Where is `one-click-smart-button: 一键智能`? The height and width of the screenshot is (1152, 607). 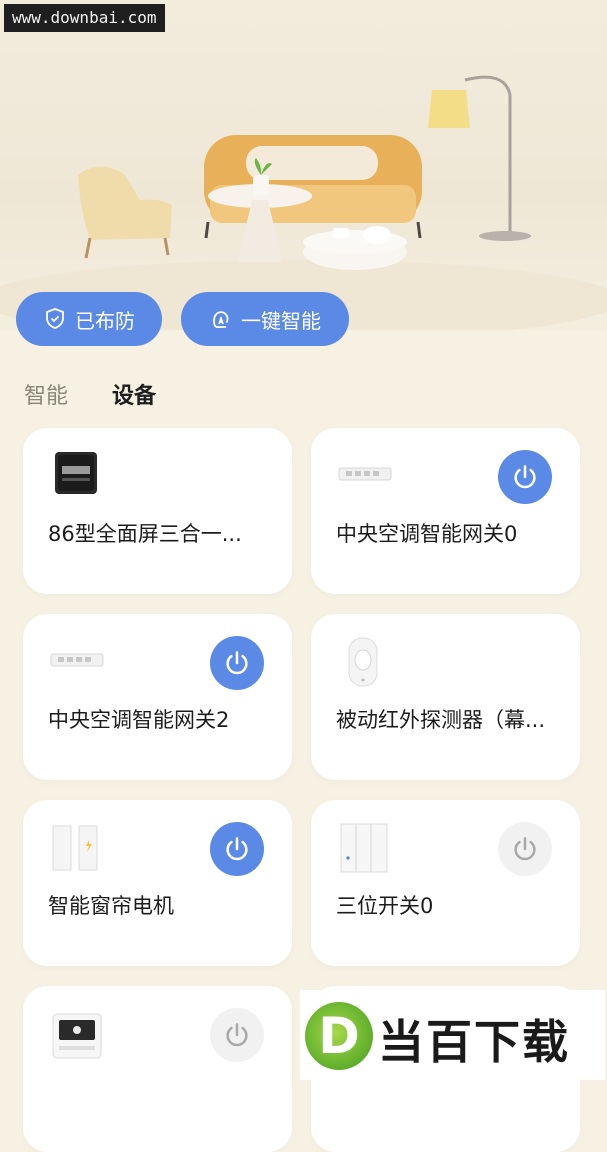
one-click-smart-button: 一键智能 is located at coordinates (265, 319).